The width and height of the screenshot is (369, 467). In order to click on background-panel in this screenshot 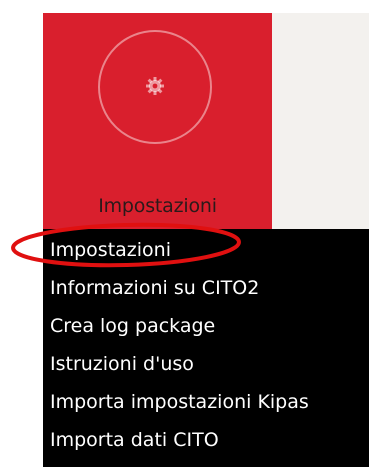, I will do `click(320, 124)`.